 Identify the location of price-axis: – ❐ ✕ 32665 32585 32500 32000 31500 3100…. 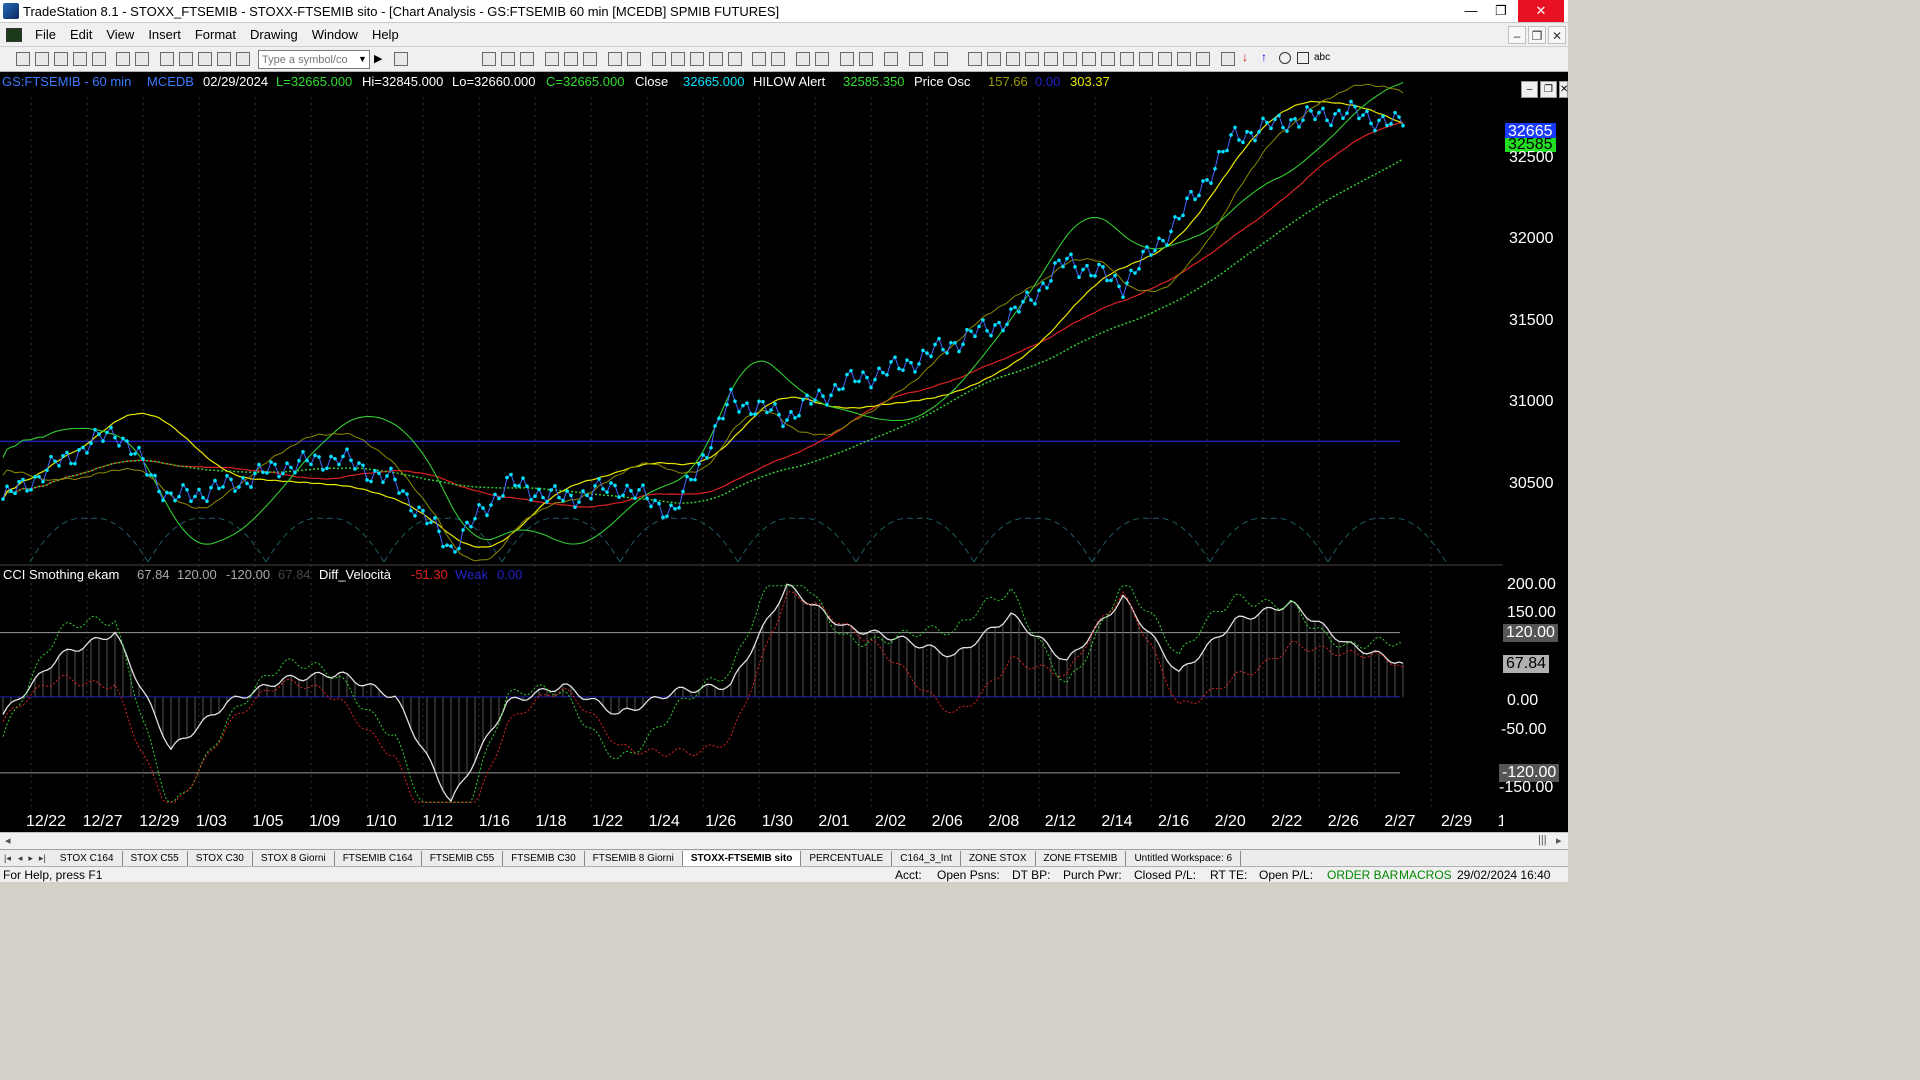
(1533, 440).